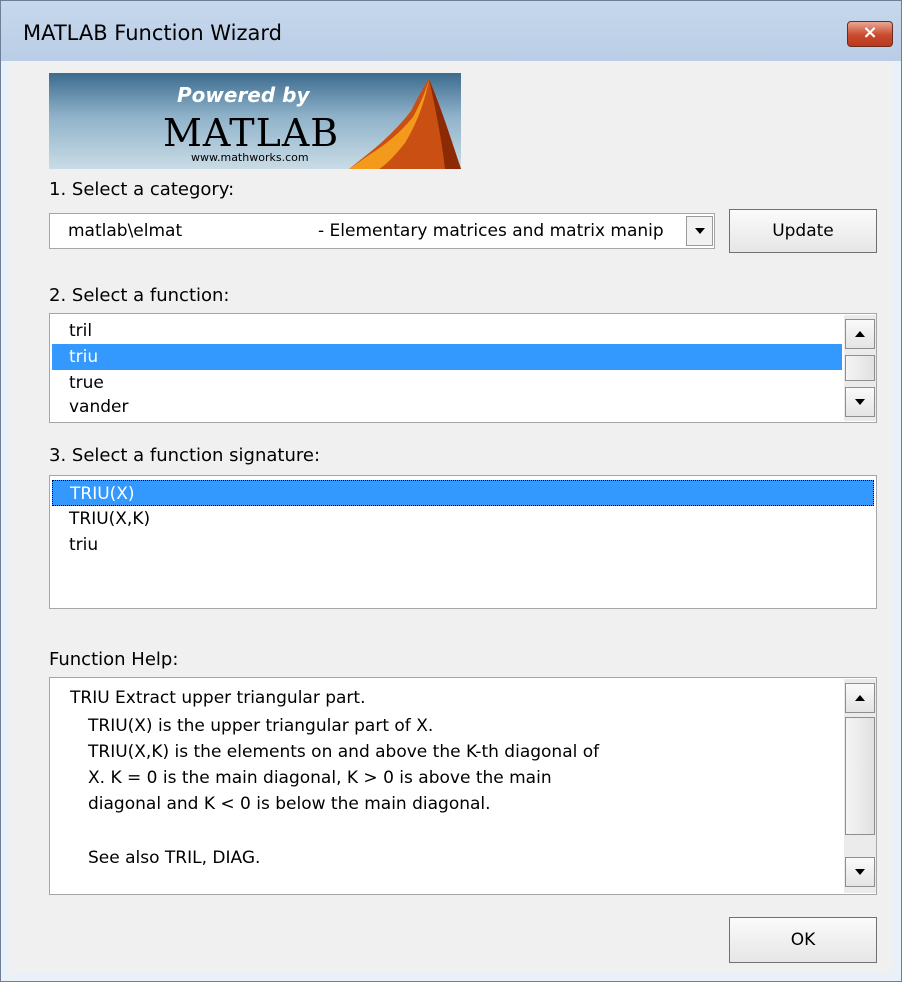 This screenshot has height=982, width=902. Describe the element at coordinates (185, 455) in the screenshot. I see `signature-label: 3. Select a function signature:` at that location.